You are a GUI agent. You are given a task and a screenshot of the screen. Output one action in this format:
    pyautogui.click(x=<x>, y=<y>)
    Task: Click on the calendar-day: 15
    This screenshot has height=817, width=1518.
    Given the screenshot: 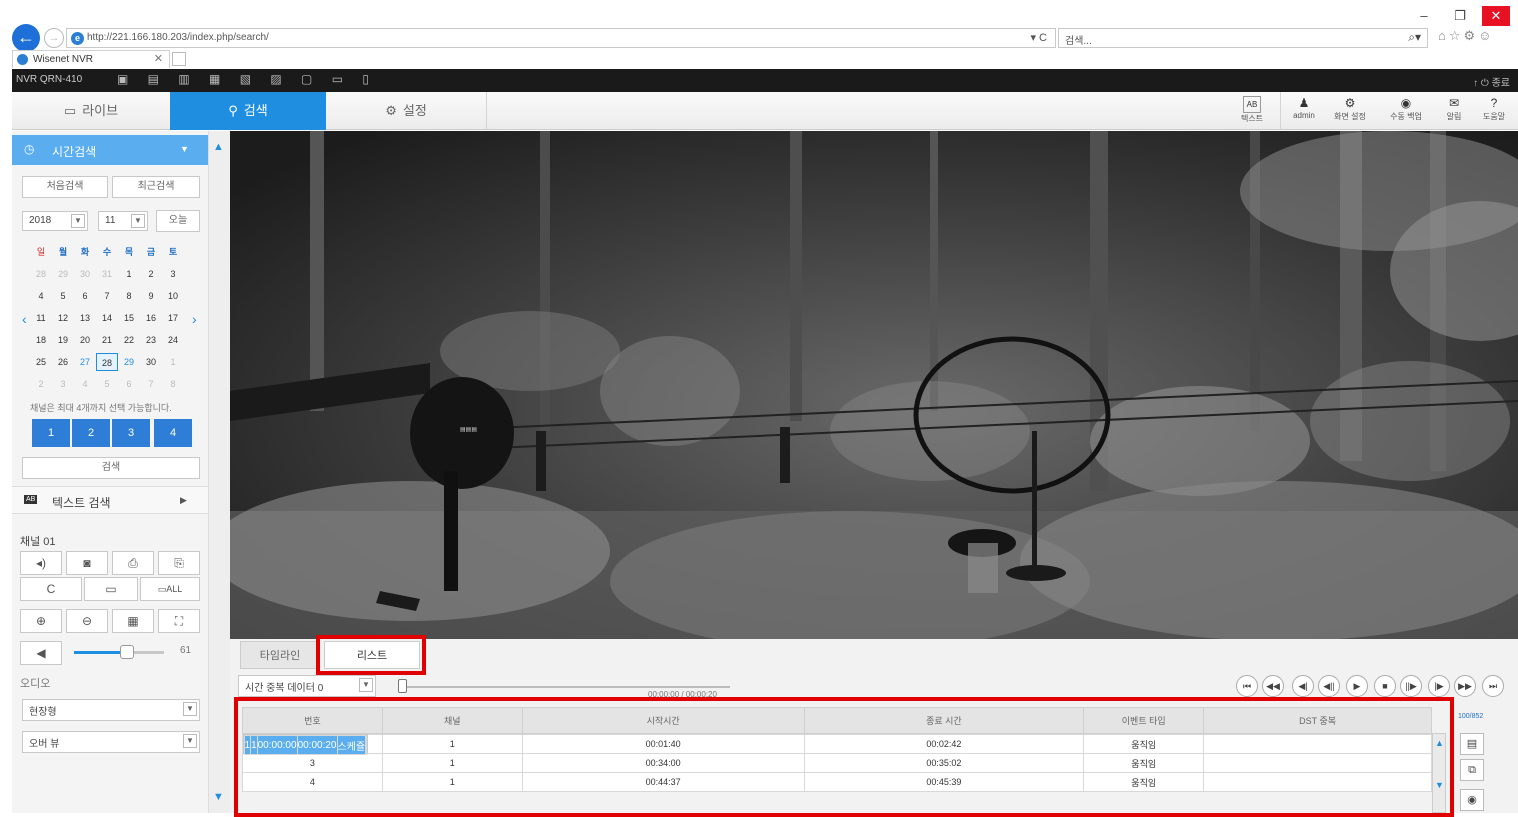 What is the action you would take?
    pyautogui.click(x=129, y=318)
    